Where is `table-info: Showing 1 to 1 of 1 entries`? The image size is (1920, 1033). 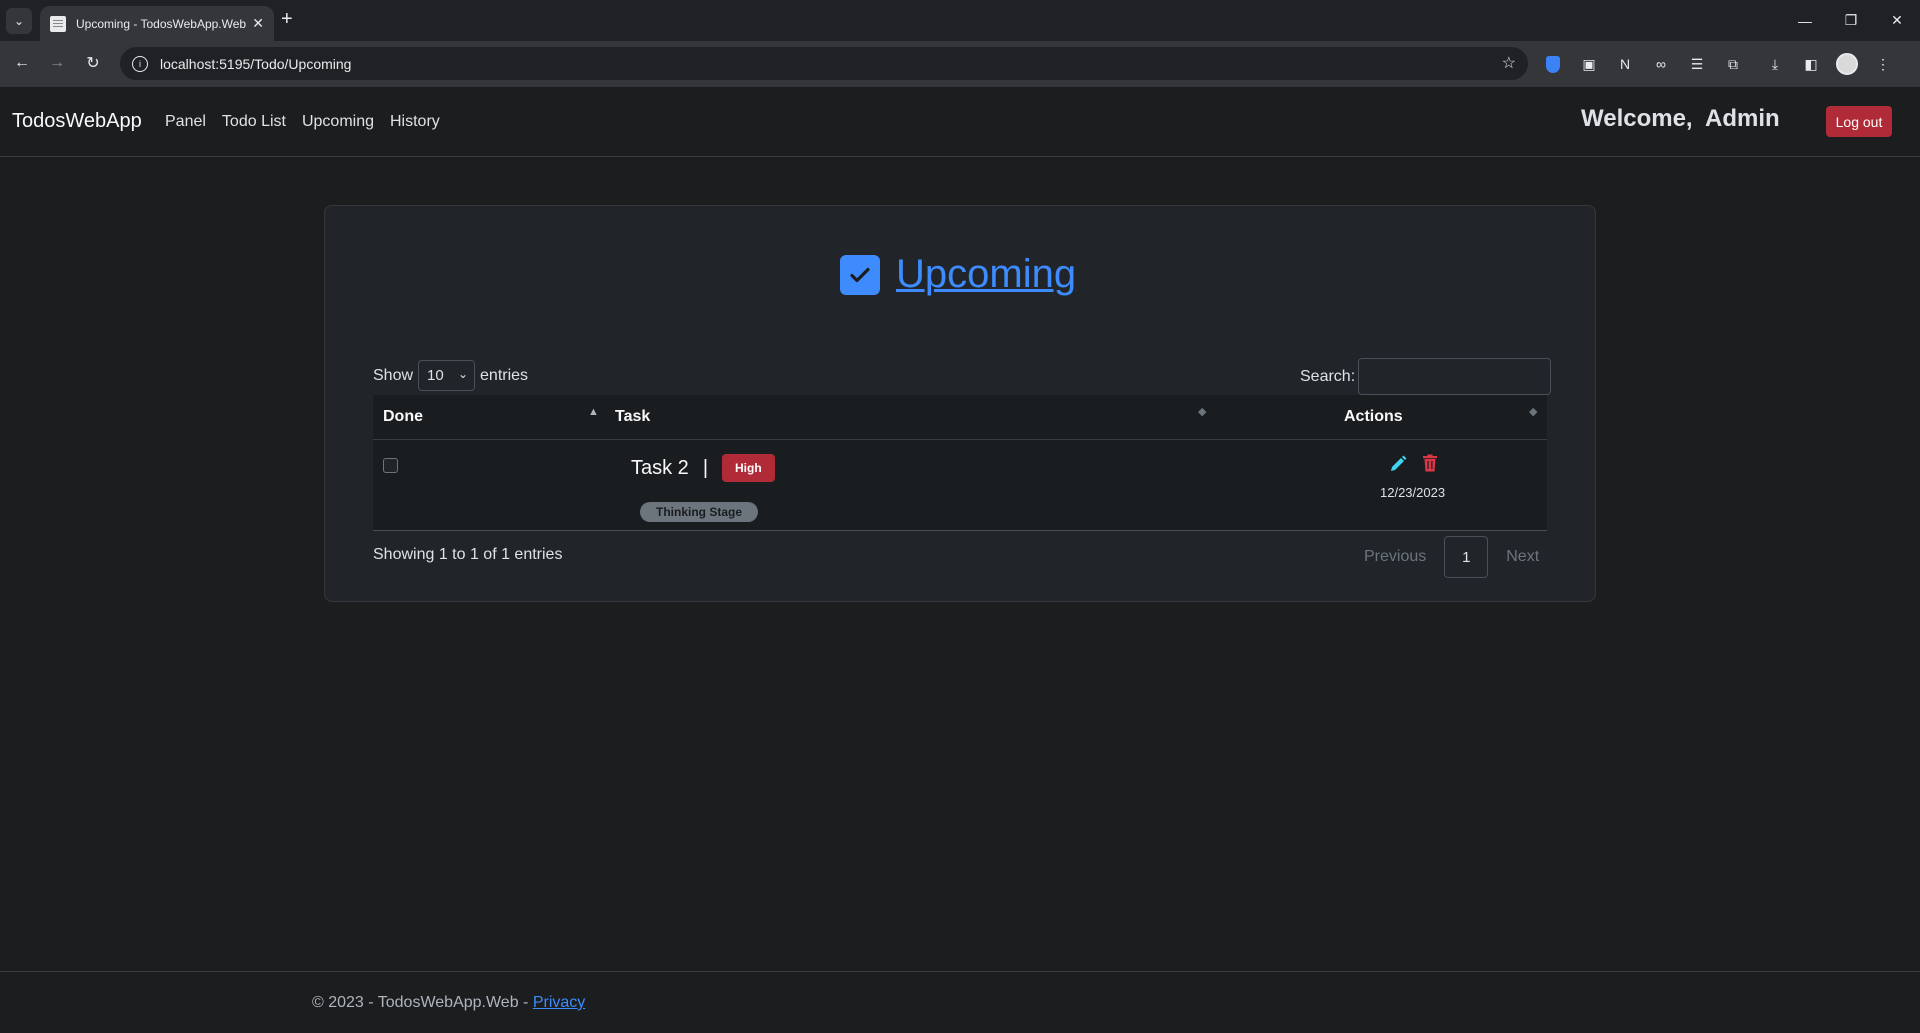
table-info: Showing 1 to 1 of 1 entries is located at coordinates (468, 554).